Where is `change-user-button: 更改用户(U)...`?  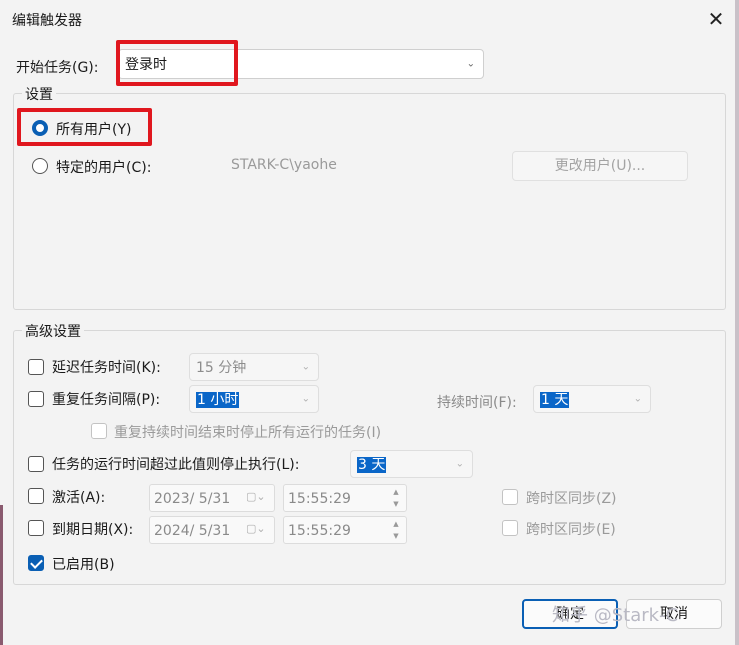 change-user-button: 更改用户(U)... is located at coordinates (600, 166).